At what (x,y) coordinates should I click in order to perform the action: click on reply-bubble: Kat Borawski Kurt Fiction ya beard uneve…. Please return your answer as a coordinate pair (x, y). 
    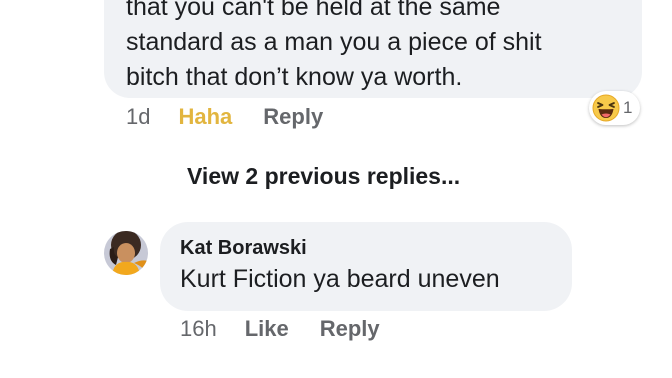
    Looking at the image, I should click on (366, 266).